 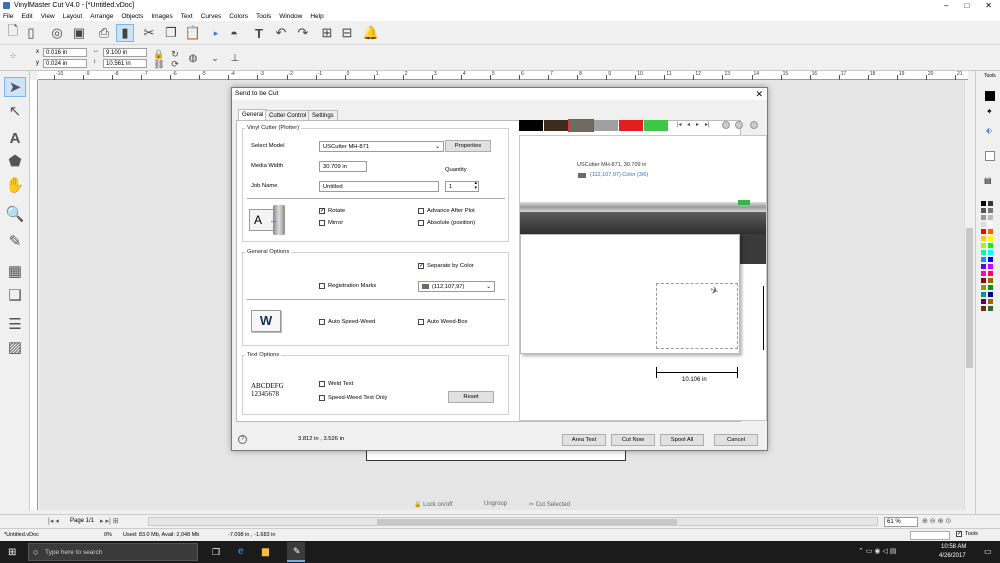 What do you see at coordinates (296, 552) in the screenshot?
I see `vinylmaster-task-icon: ✎` at bounding box center [296, 552].